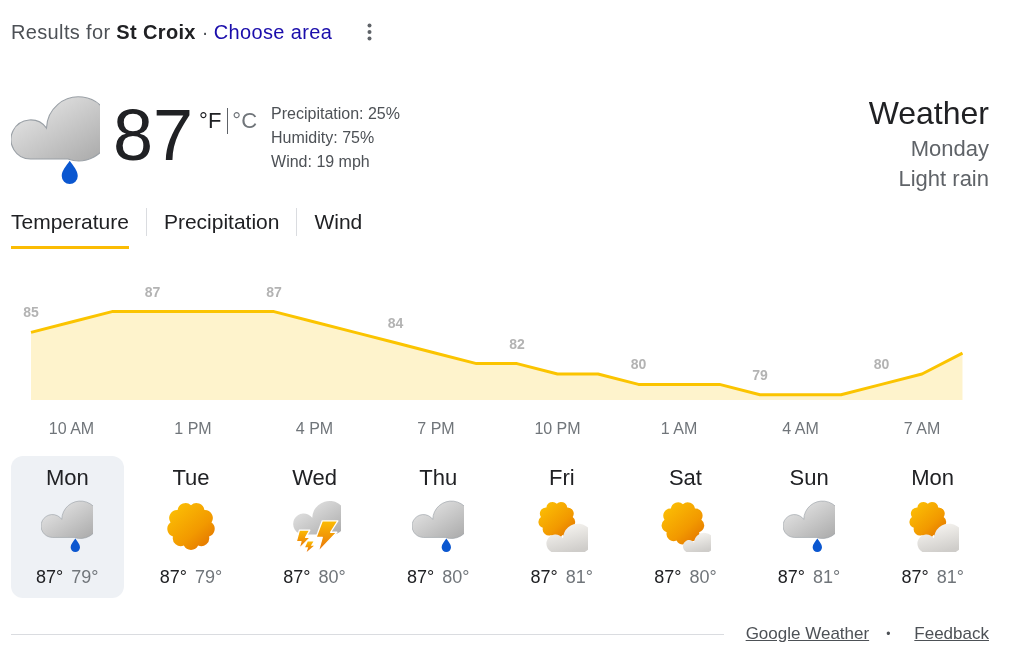  What do you see at coordinates (557, 428) in the screenshot?
I see `time-label: 10 PM` at bounding box center [557, 428].